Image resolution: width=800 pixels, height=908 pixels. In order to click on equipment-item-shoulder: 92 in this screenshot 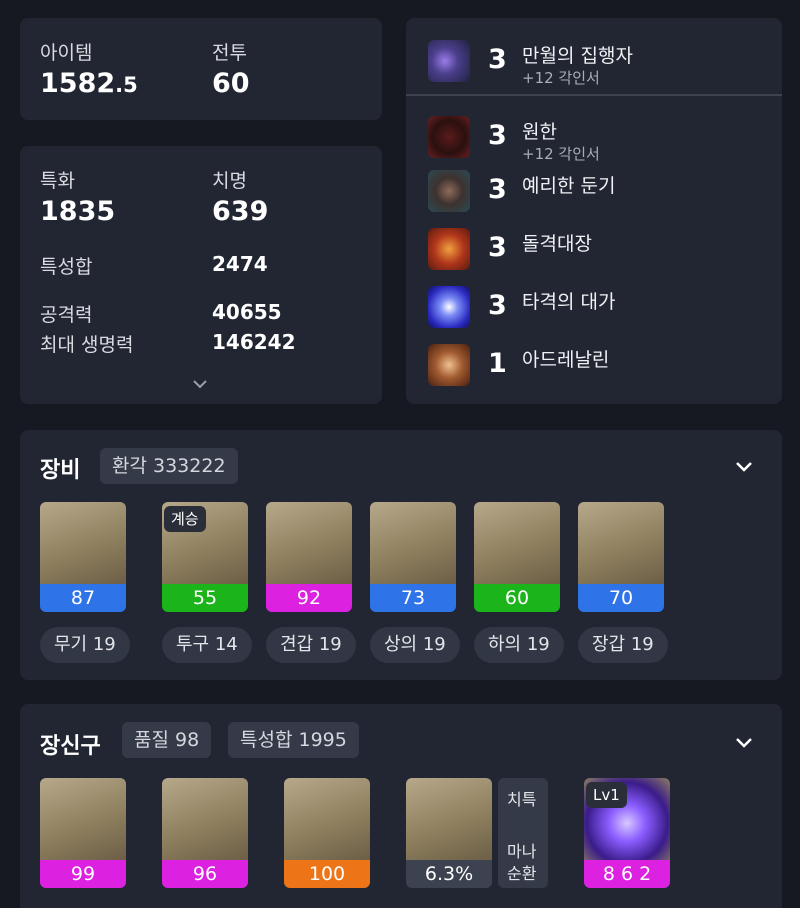, I will do `click(309, 557)`.